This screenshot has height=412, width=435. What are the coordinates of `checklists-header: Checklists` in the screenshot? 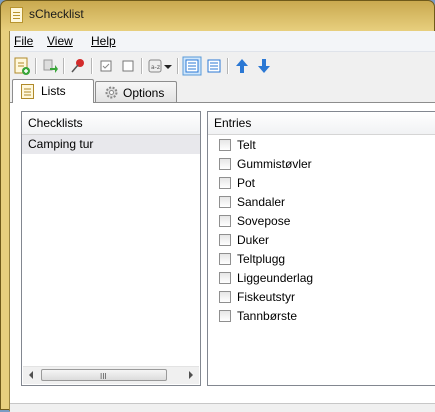 It's located at (111, 123).